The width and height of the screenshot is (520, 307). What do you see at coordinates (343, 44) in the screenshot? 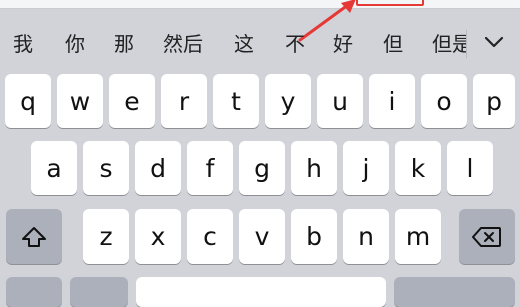
I see `candidate-word: 好` at bounding box center [343, 44].